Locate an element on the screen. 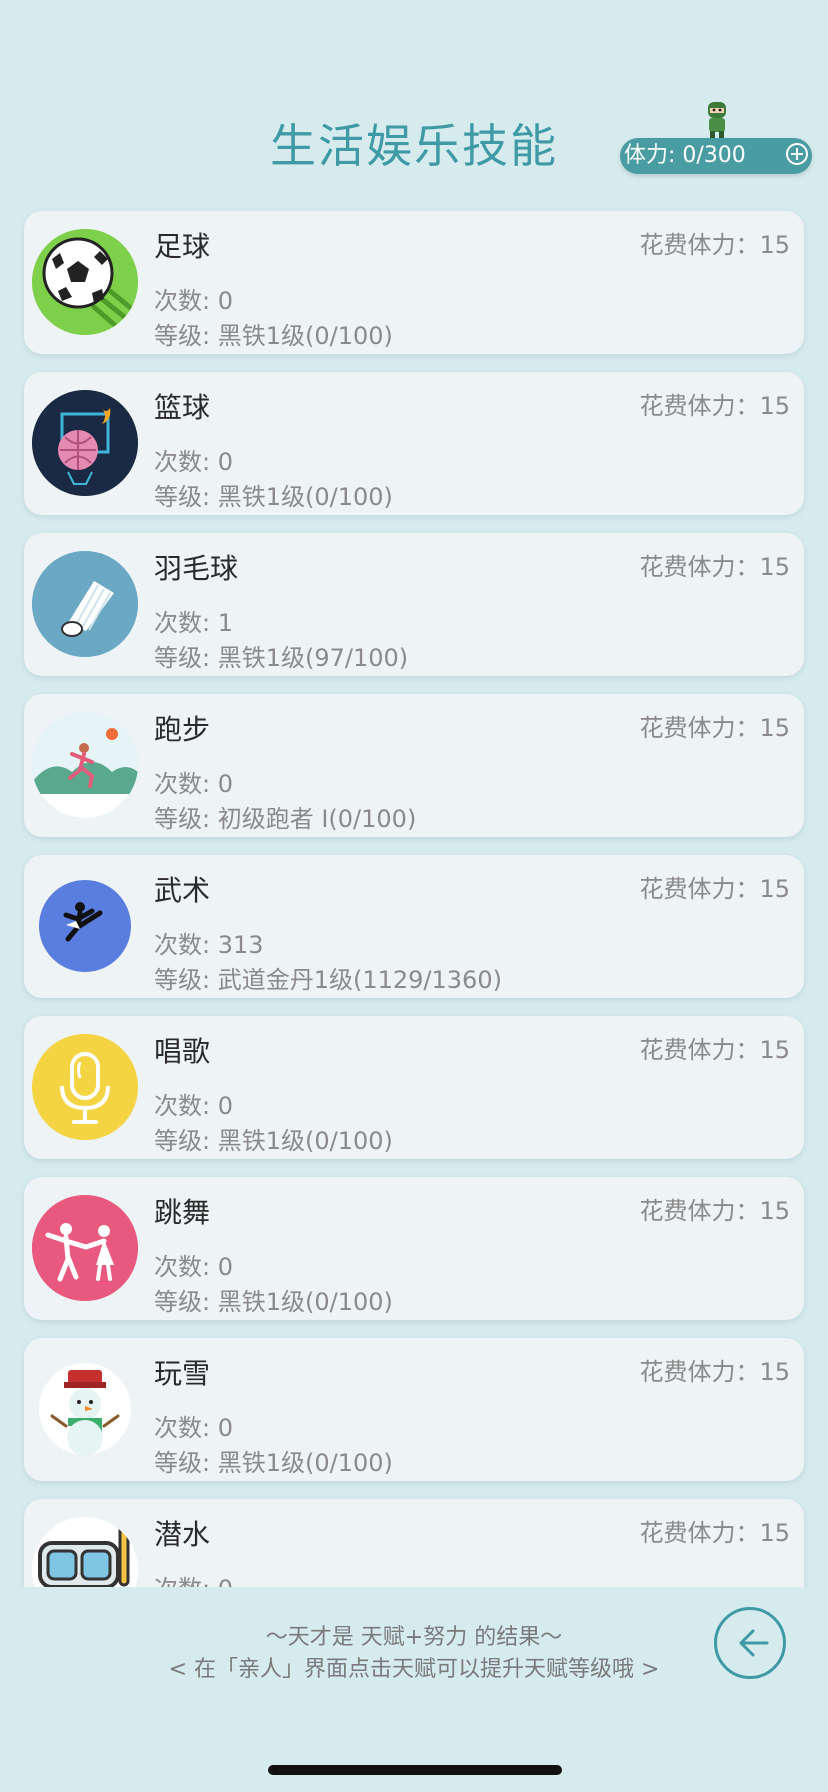  skill-name: 篮球 is located at coordinates (182, 407).